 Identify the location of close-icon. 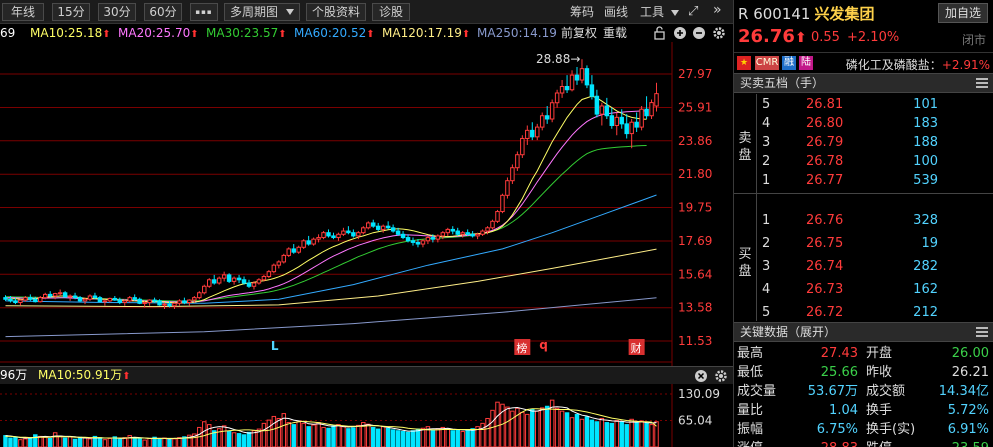
(701, 376).